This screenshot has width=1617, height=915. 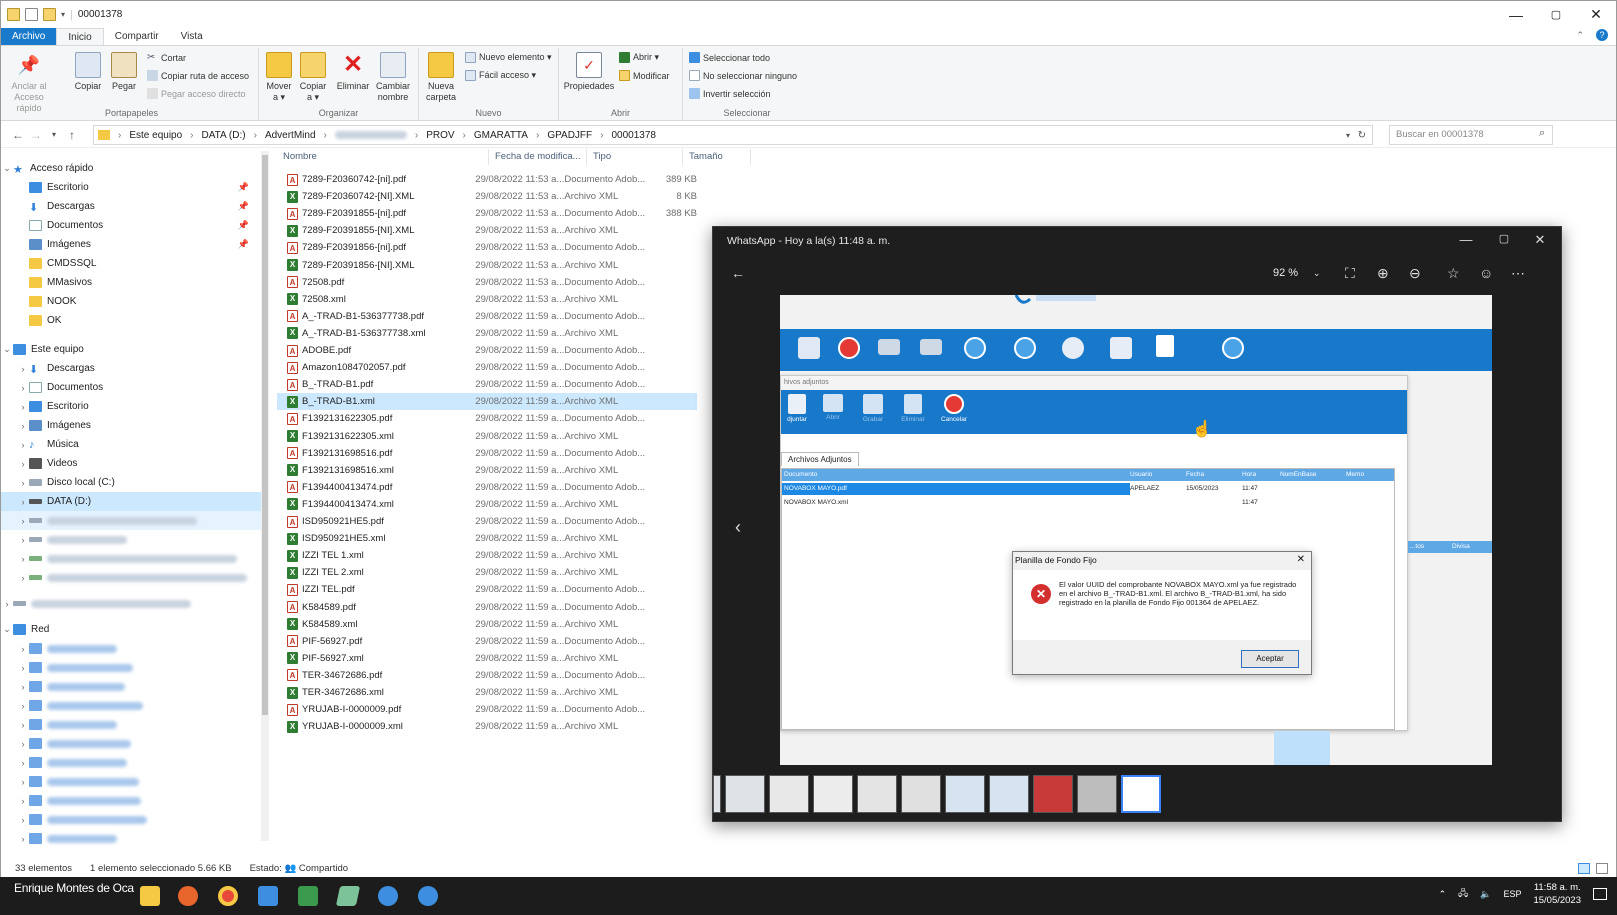 What do you see at coordinates (1556, 14) in the screenshot?
I see `maximize-button: ▢` at bounding box center [1556, 14].